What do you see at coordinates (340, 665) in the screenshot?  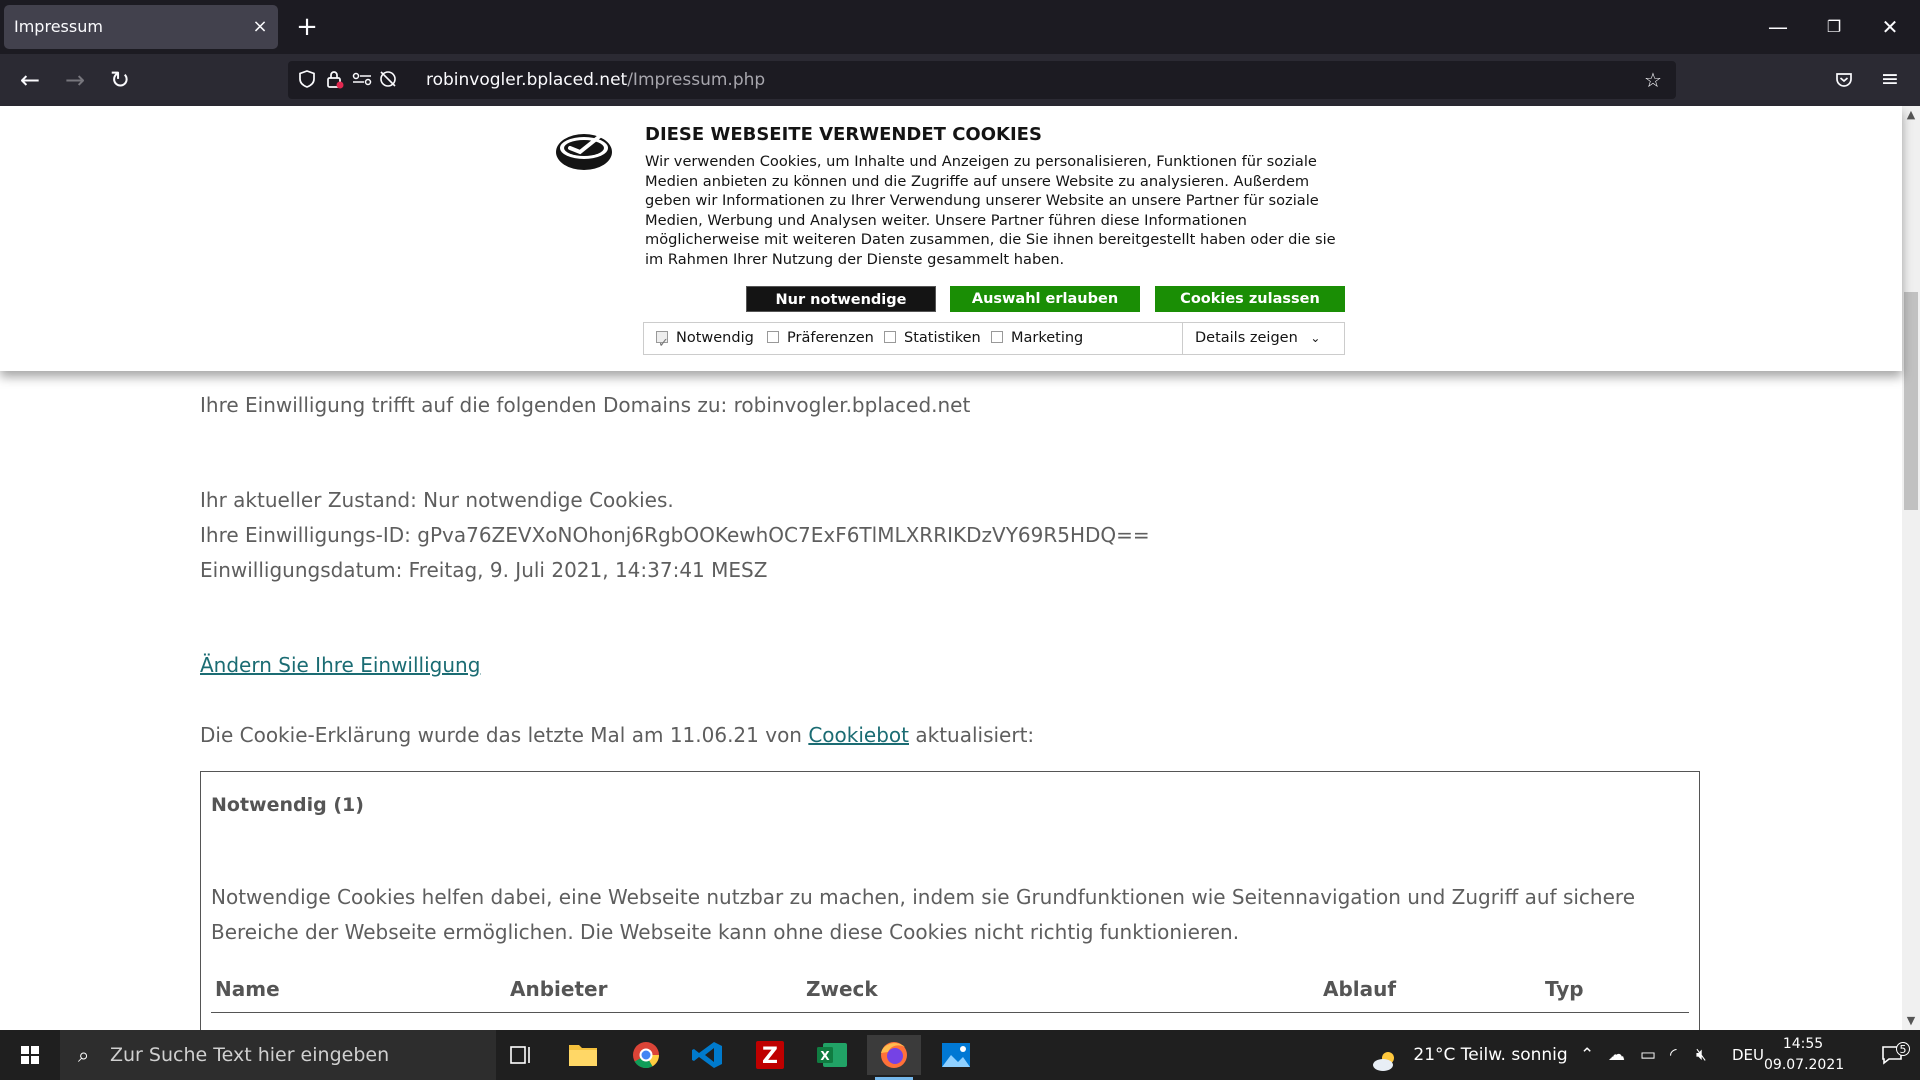 I see `change-consent-link: Ändern Sie Ihre Einwilligung` at bounding box center [340, 665].